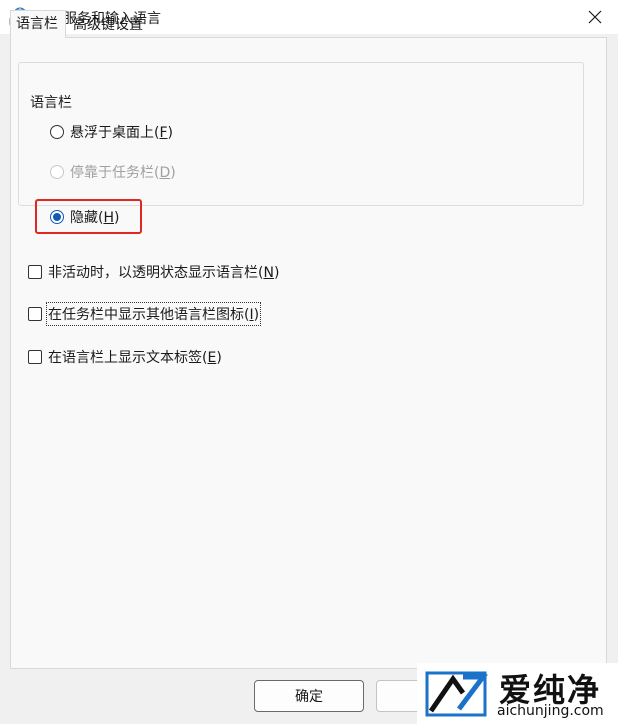  Describe the element at coordinates (164, 273) in the screenshot. I see `checkbox-label: 非活动时，以透明状态显示语言栏(N)` at that location.